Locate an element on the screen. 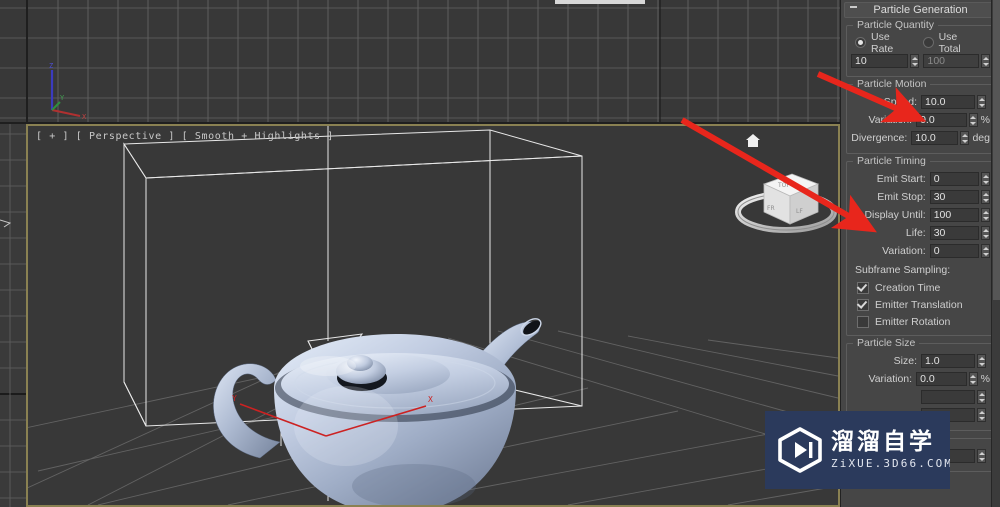 This screenshot has width=1000, height=507. axis-tripod: Z X Y is located at coordinates (68, 91).